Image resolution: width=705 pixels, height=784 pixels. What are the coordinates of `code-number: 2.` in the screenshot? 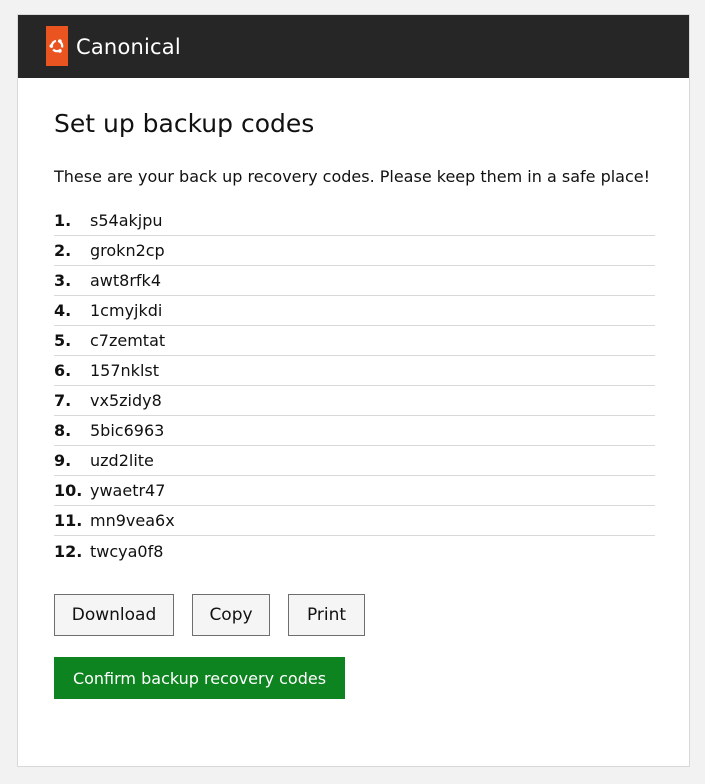 It's located at (63, 250).